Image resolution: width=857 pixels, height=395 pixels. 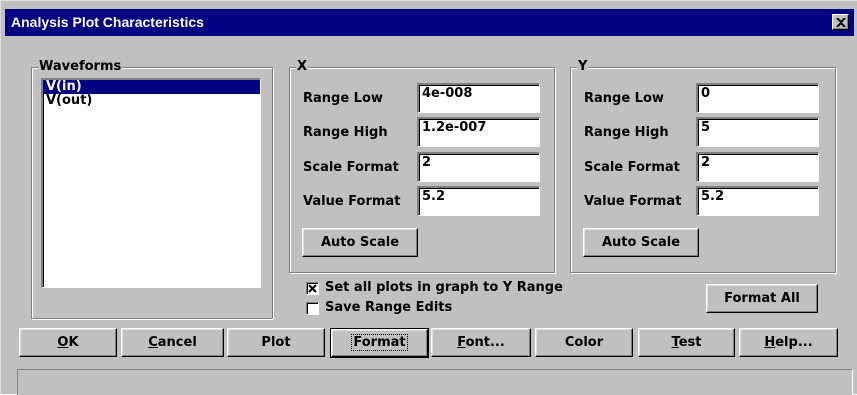 I want to click on plot-label: Plot, so click(x=276, y=342).